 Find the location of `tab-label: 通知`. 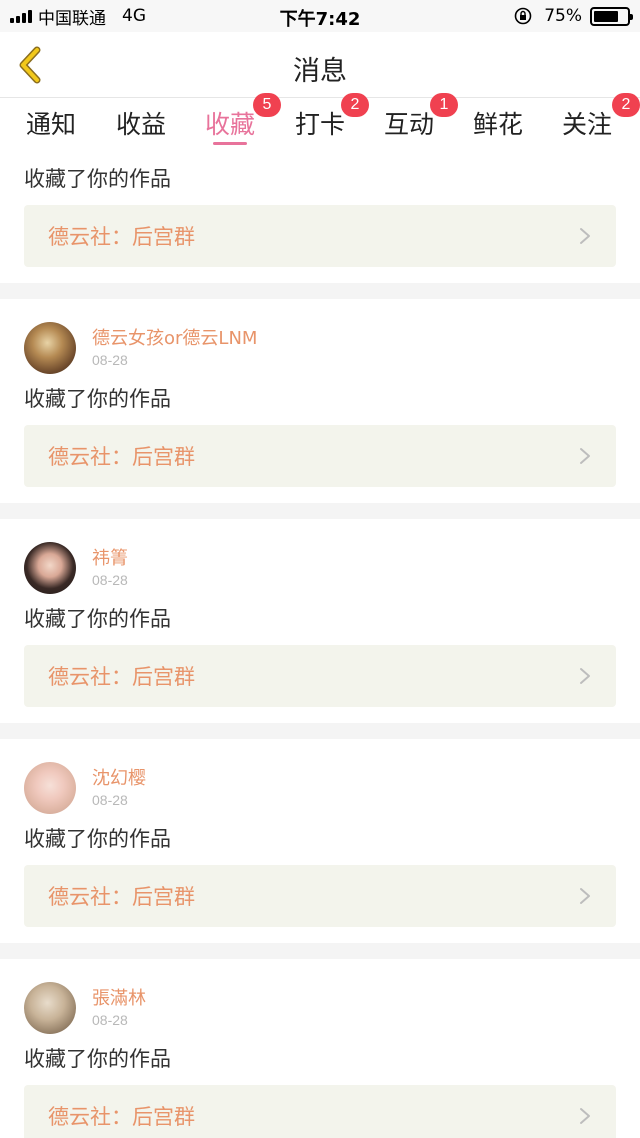

tab-label: 通知 is located at coordinates (51, 124).